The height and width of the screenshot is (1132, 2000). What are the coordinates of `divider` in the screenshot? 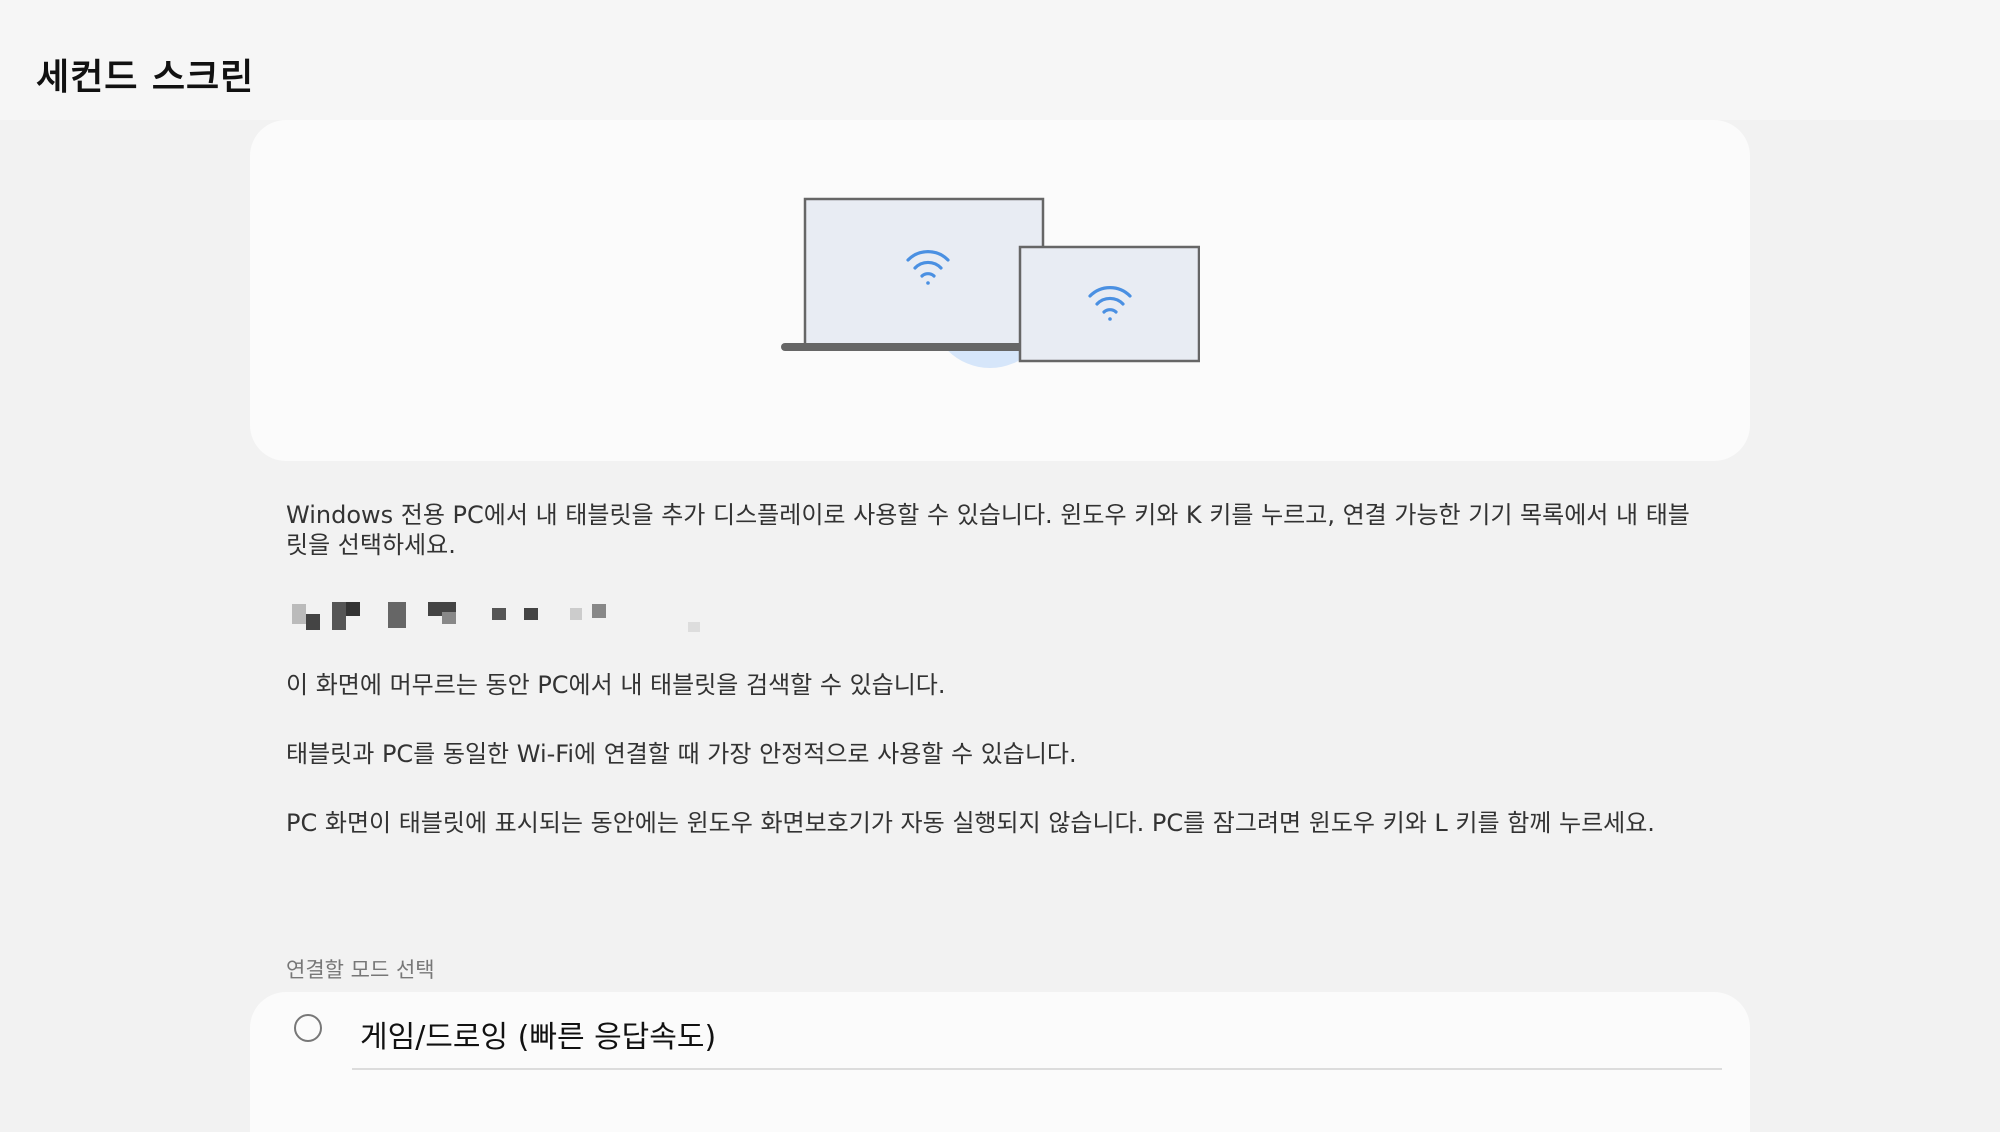 It's located at (1037, 1069).